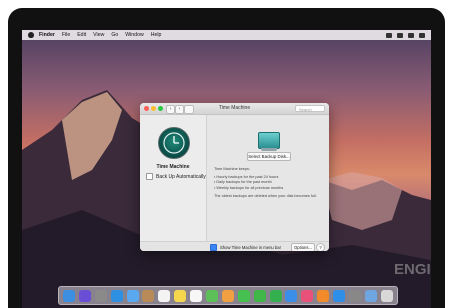 This screenshot has height=308, width=454. What do you see at coordinates (148, 295) in the screenshot?
I see `contacts-icon` at bounding box center [148, 295].